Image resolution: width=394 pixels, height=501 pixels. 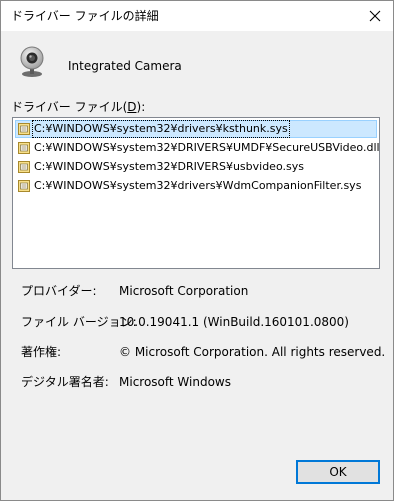 I want to click on provider-value: Microsoft Corporation, so click(x=184, y=291).